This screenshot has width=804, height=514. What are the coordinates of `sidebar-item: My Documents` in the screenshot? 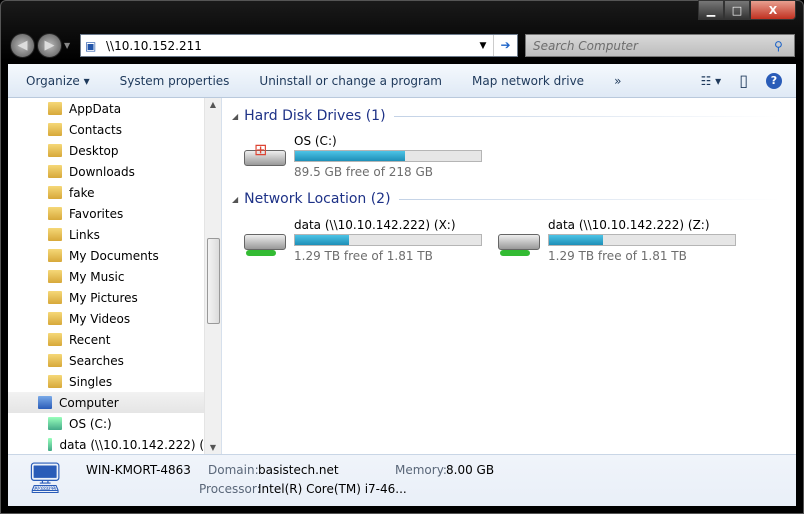 It's located at (114, 255).